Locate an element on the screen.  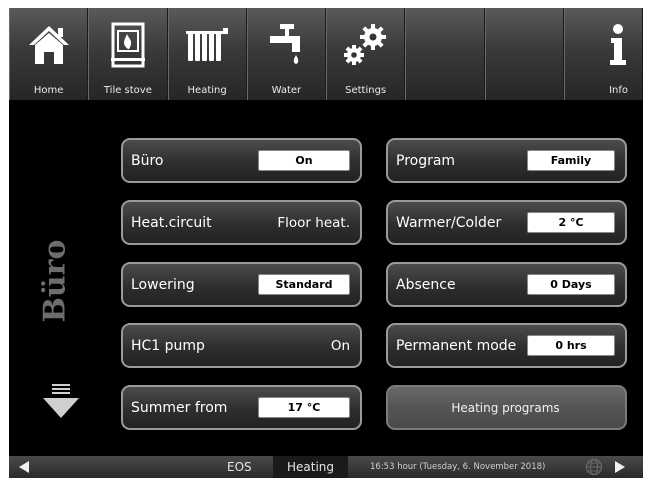
tile-stove-icon is located at coordinates (127, 45).